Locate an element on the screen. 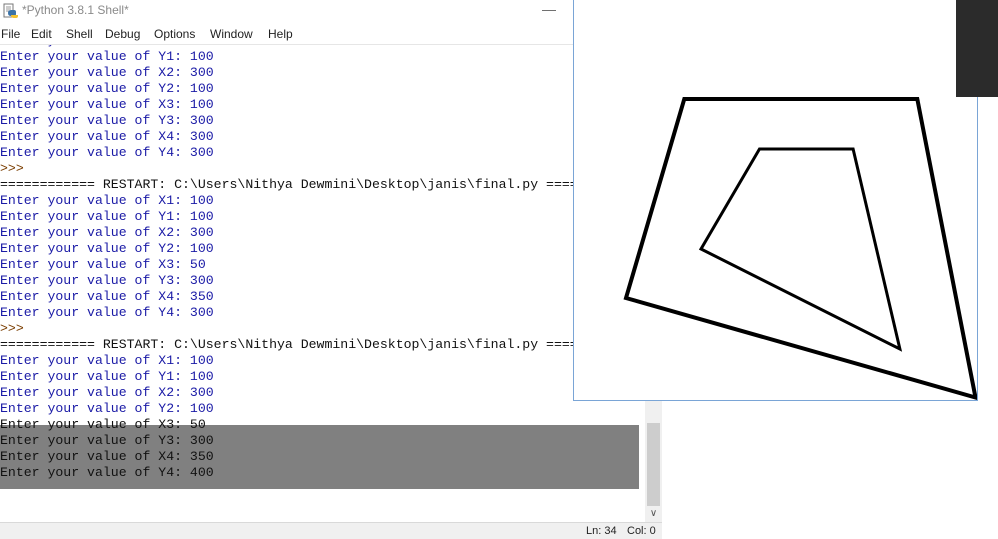 The height and width of the screenshot is (539, 998). background-dark-window is located at coordinates (977, 48).